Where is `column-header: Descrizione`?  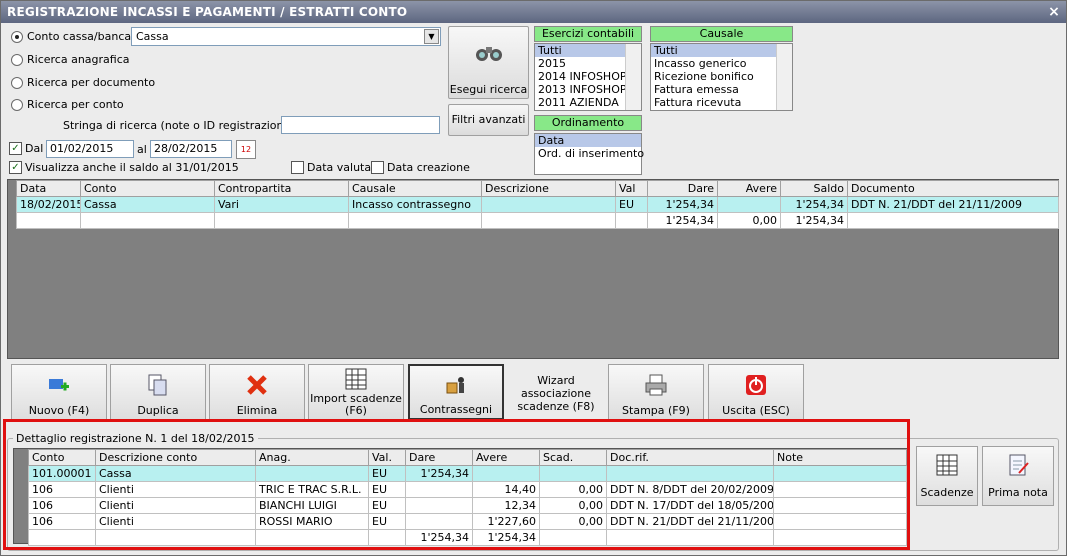
column-header: Descrizione is located at coordinates (548, 188).